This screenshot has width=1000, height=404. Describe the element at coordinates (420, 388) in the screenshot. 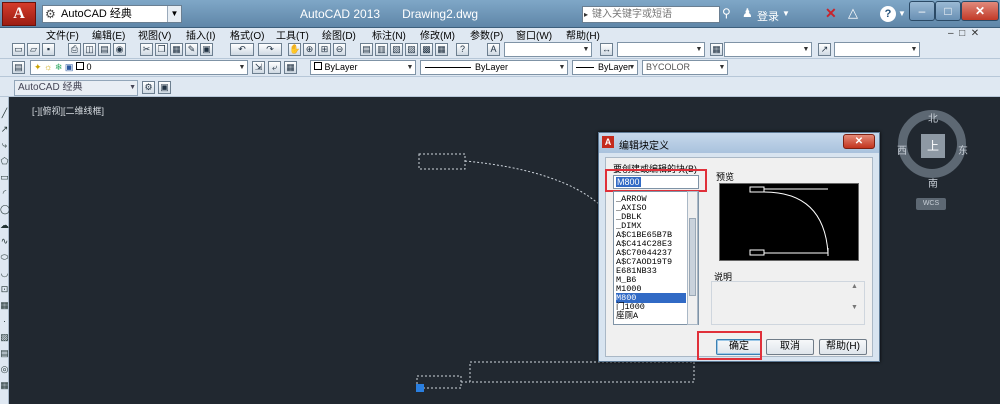

I see `grip-point` at that location.